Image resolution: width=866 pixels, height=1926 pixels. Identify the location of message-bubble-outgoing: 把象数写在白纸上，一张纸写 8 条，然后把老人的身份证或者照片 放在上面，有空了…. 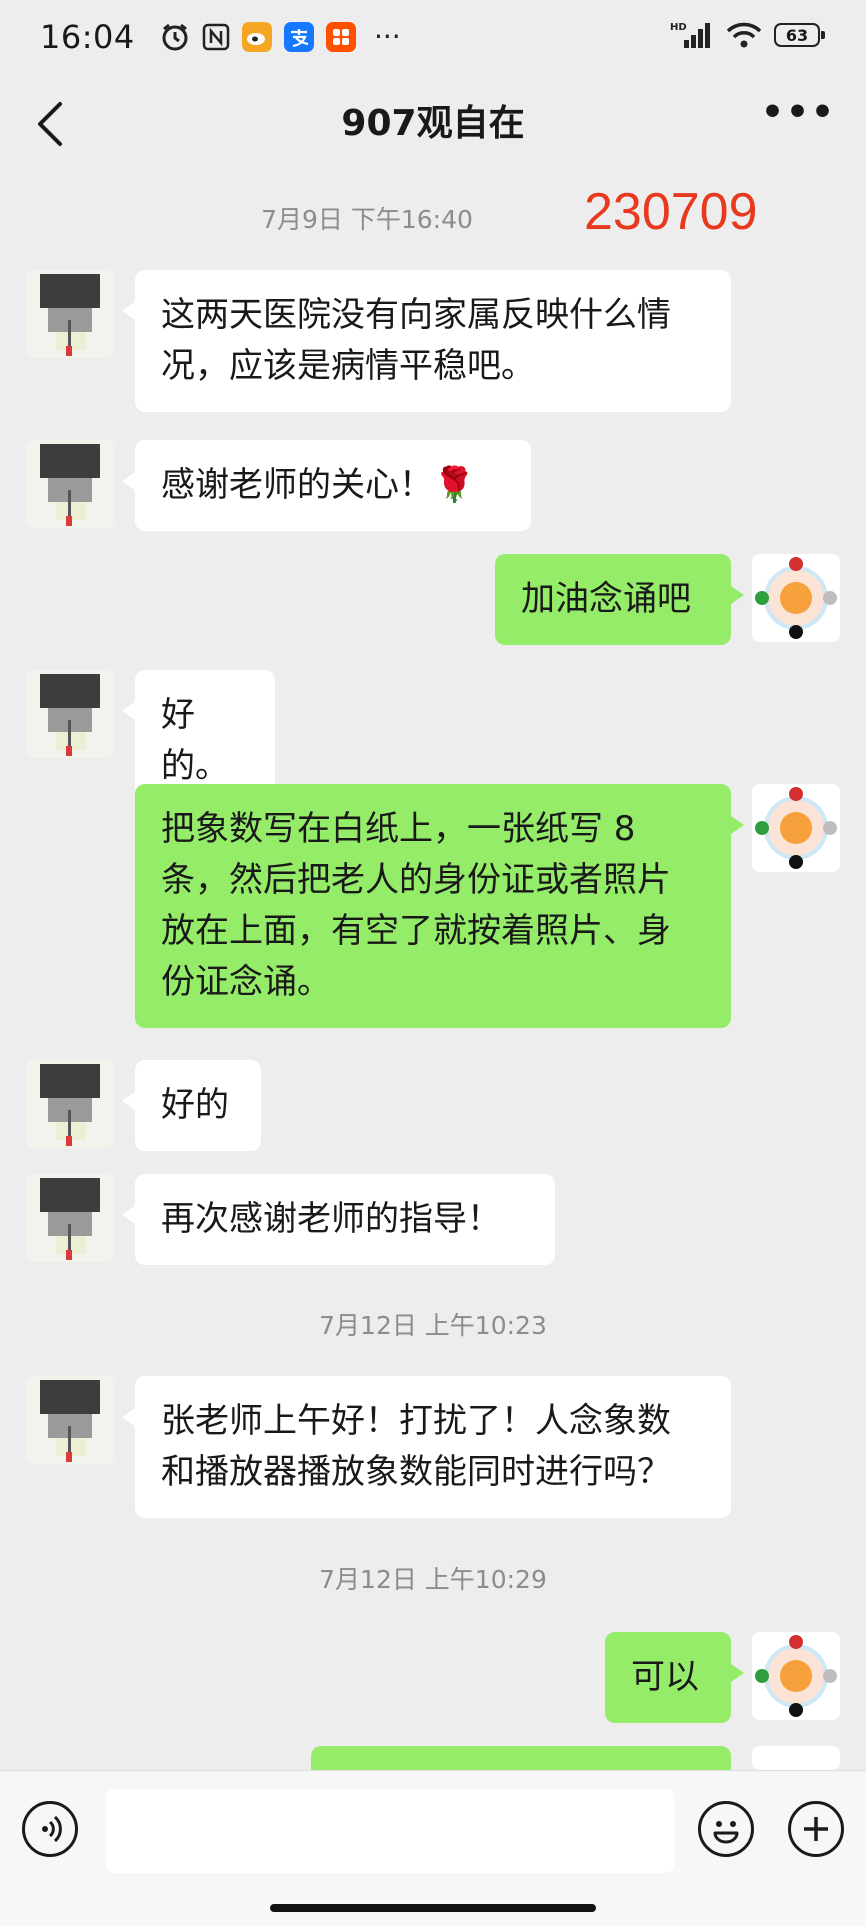
(439, 906).